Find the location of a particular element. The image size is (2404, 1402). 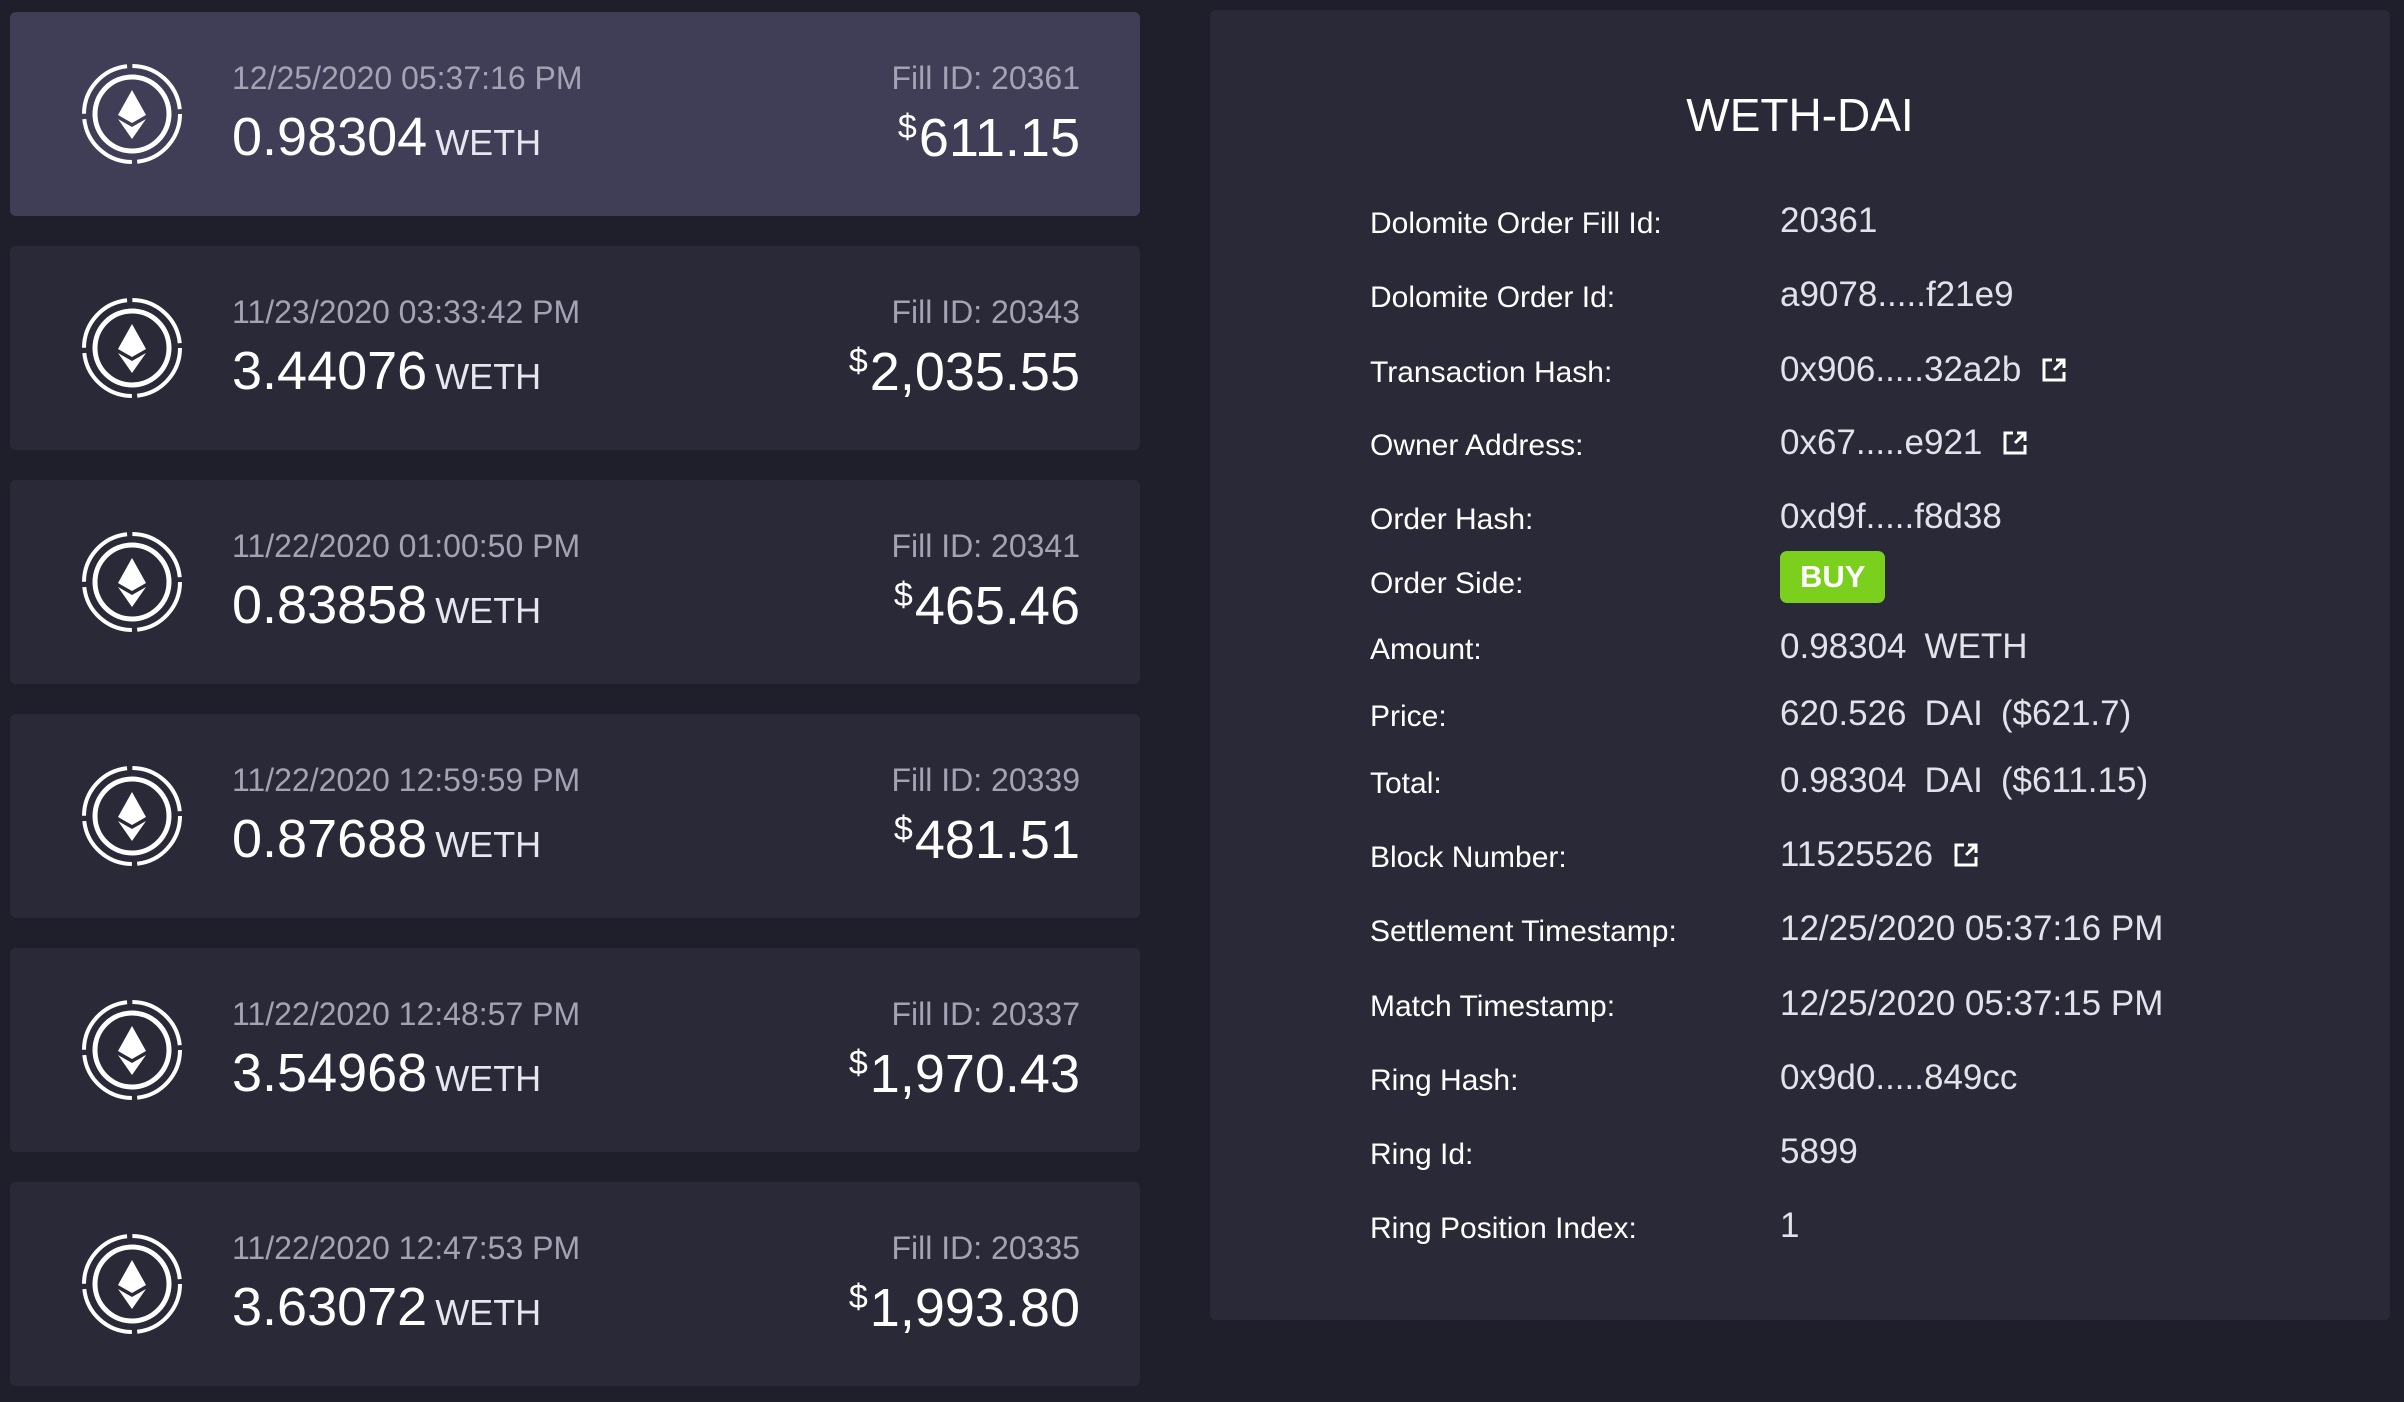

amount-unit: WETH is located at coordinates (1976, 646).